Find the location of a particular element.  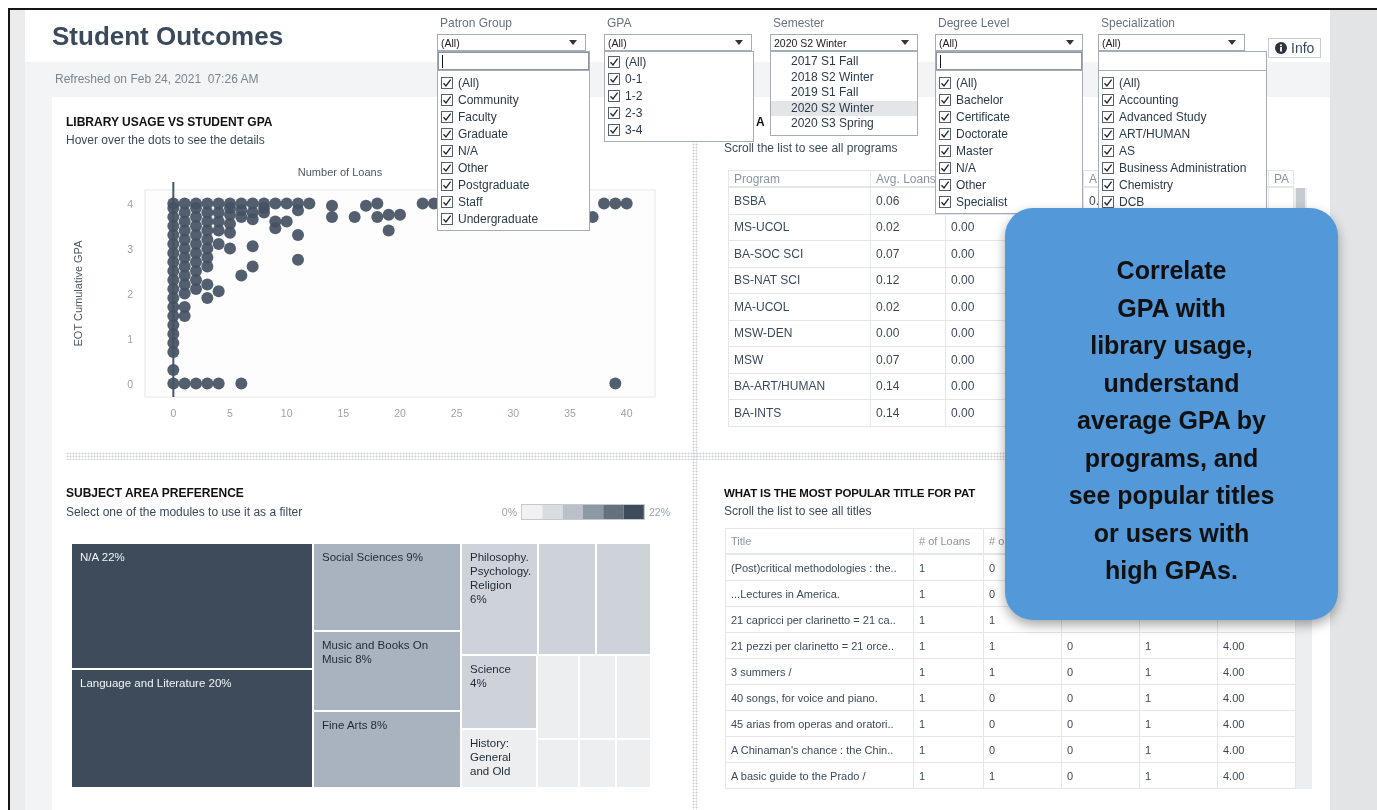

axis-tick-label: 20 is located at coordinates (400, 413).